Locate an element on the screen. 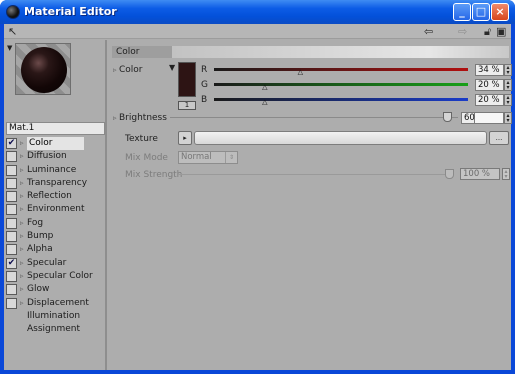  channel-item-environment: ▹ Environment is located at coordinates (56, 209).